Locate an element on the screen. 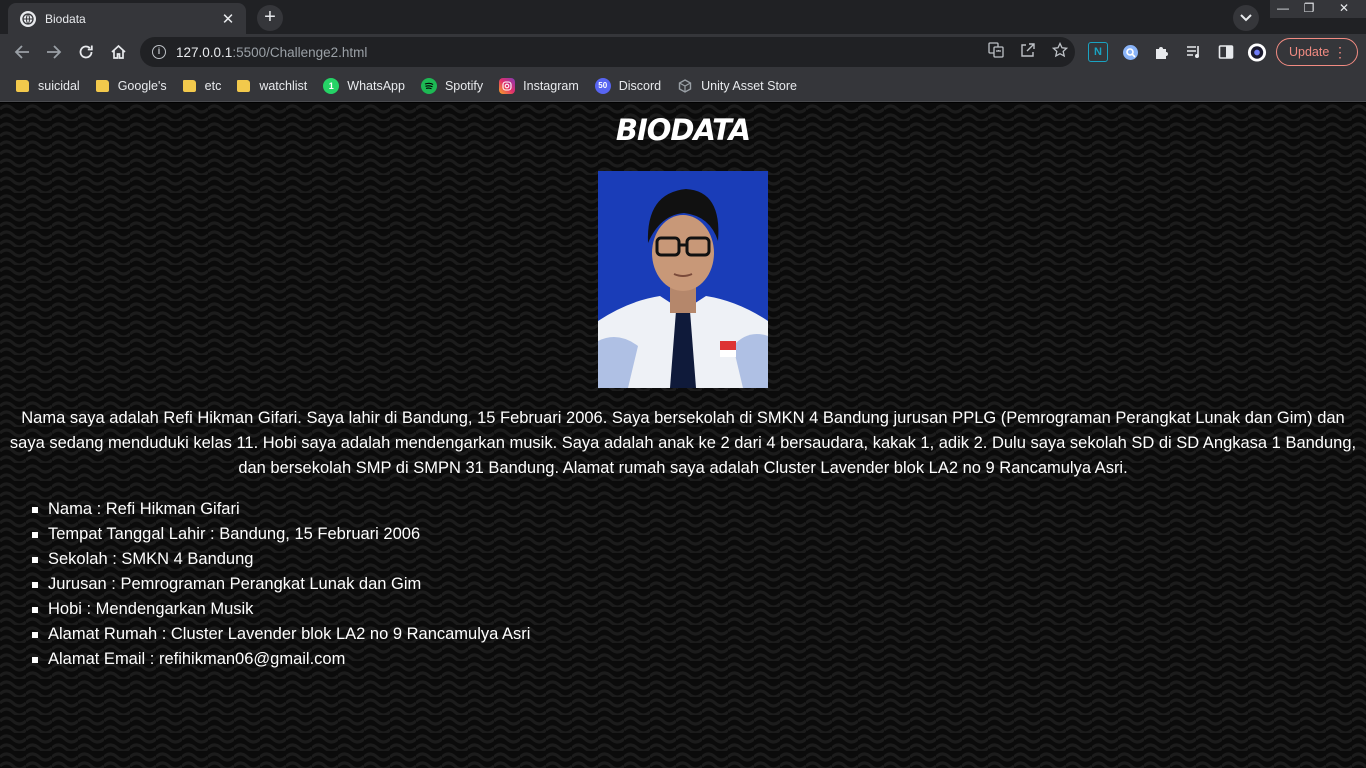 The image size is (1366, 768). list-item: Sekolah : SMKN 4 Bandung is located at coordinates (280, 559).